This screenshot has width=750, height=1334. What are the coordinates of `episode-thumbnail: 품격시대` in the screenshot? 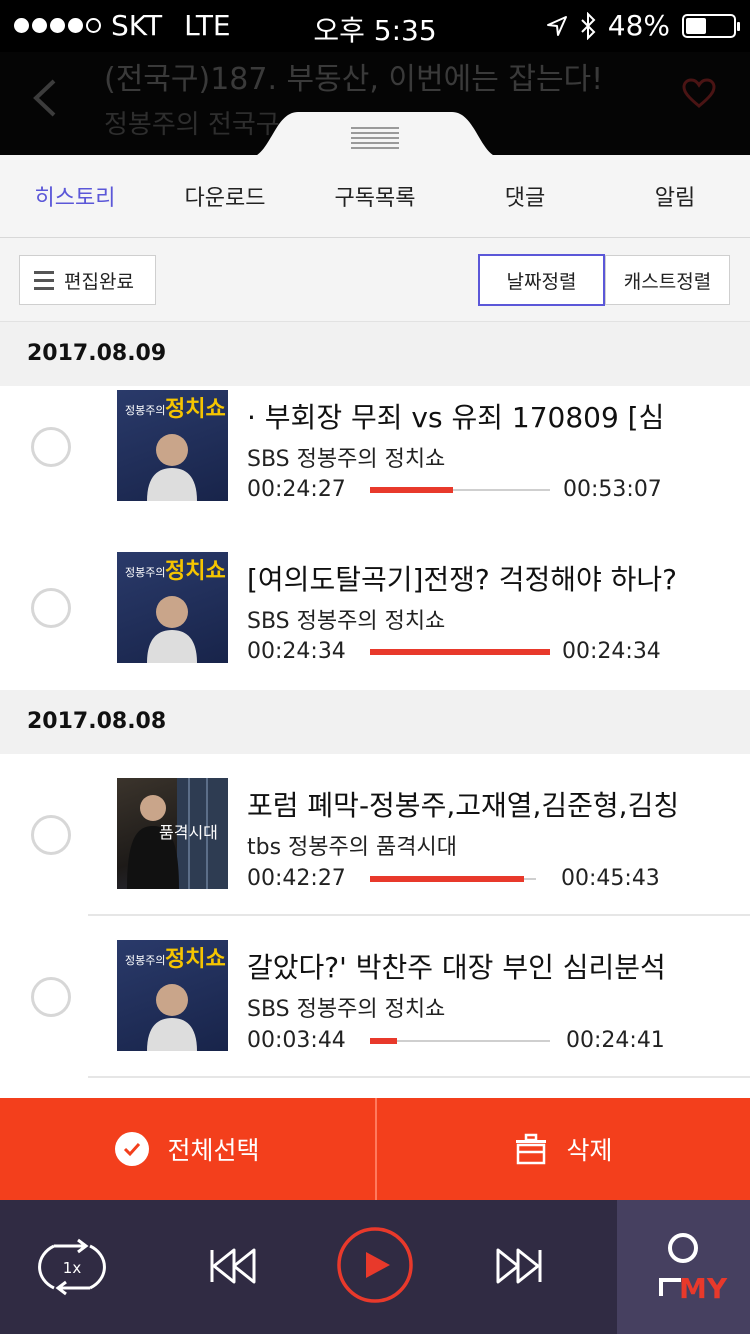 It's located at (172, 833).